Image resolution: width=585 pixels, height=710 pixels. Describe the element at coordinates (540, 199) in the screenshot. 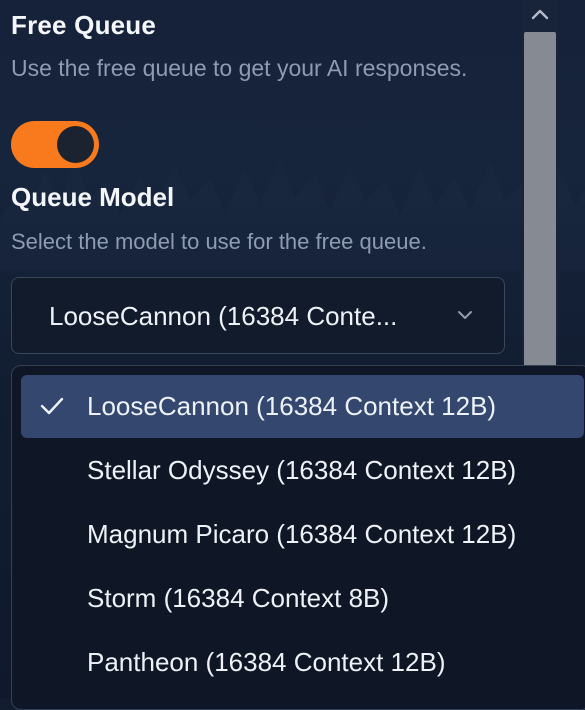

I see `scrollbar-thumb` at that location.